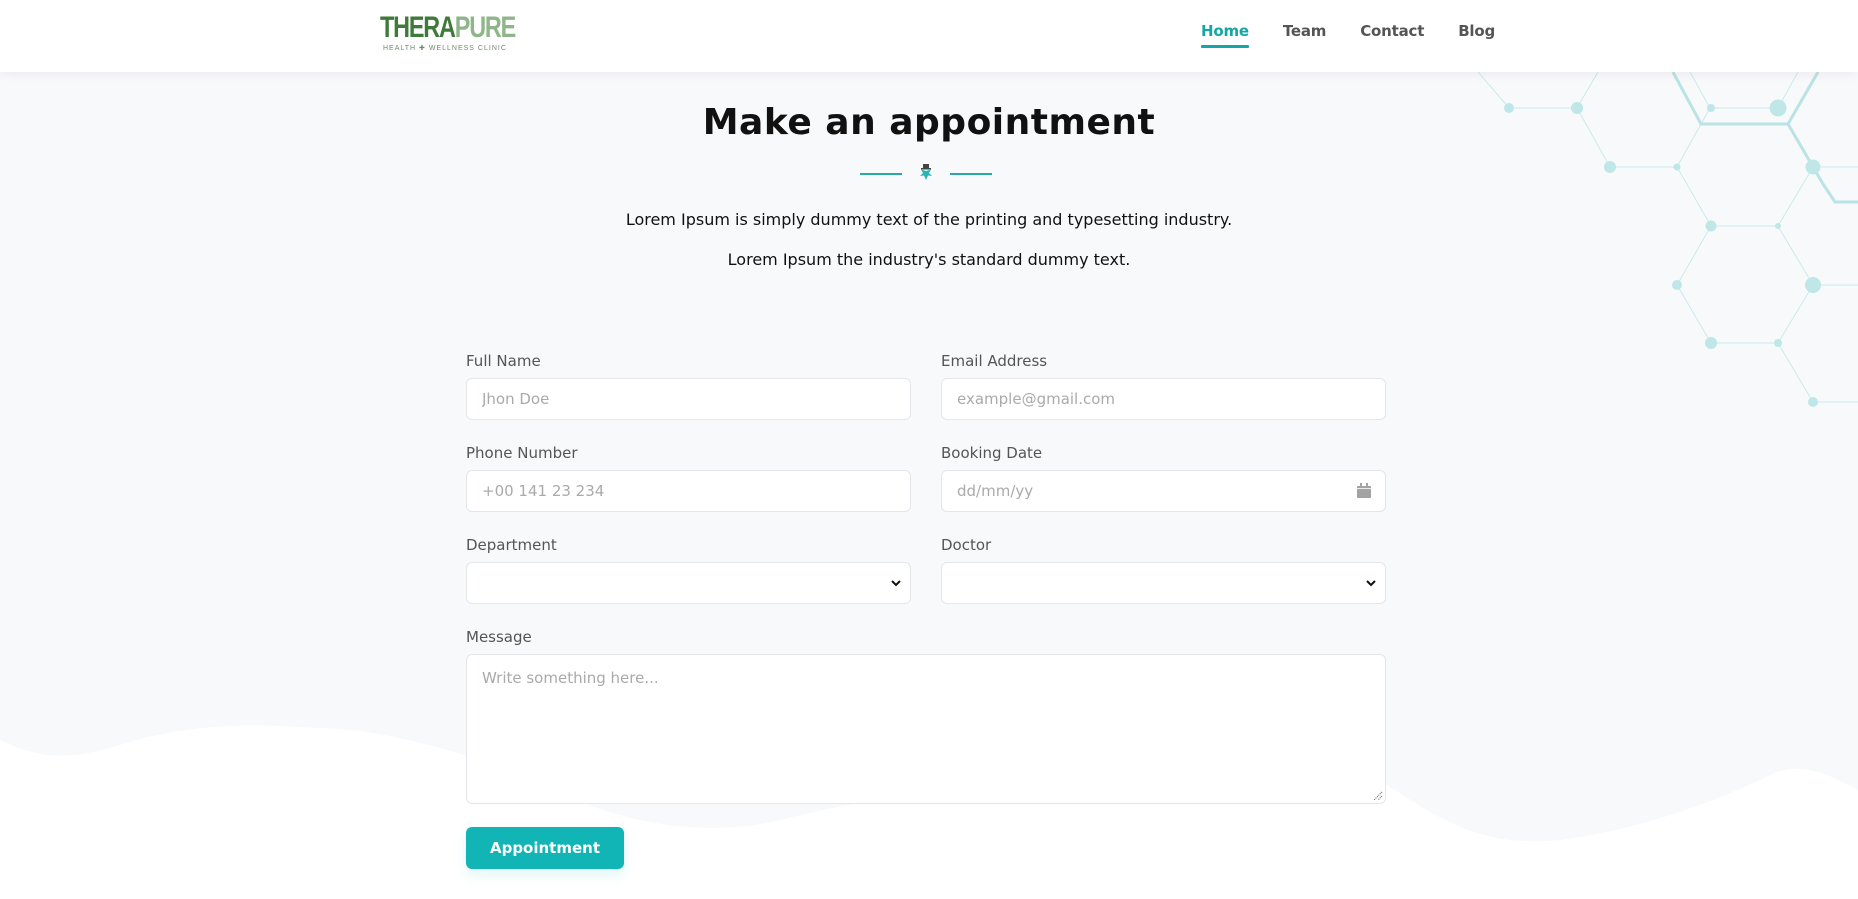 The height and width of the screenshot is (899, 1858). What do you see at coordinates (1364, 490) in the screenshot?
I see `calendar-icon` at bounding box center [1364, 490].